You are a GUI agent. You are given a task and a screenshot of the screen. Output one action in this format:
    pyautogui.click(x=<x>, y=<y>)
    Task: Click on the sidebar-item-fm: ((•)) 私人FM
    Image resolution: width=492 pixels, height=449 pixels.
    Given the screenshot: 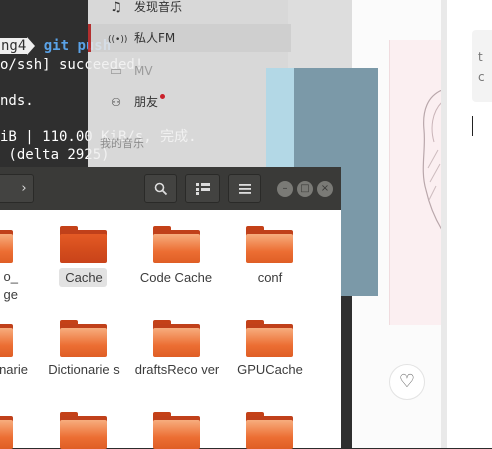 What is the action you would take?
    pyautogui.click(x=141, y=38)
    